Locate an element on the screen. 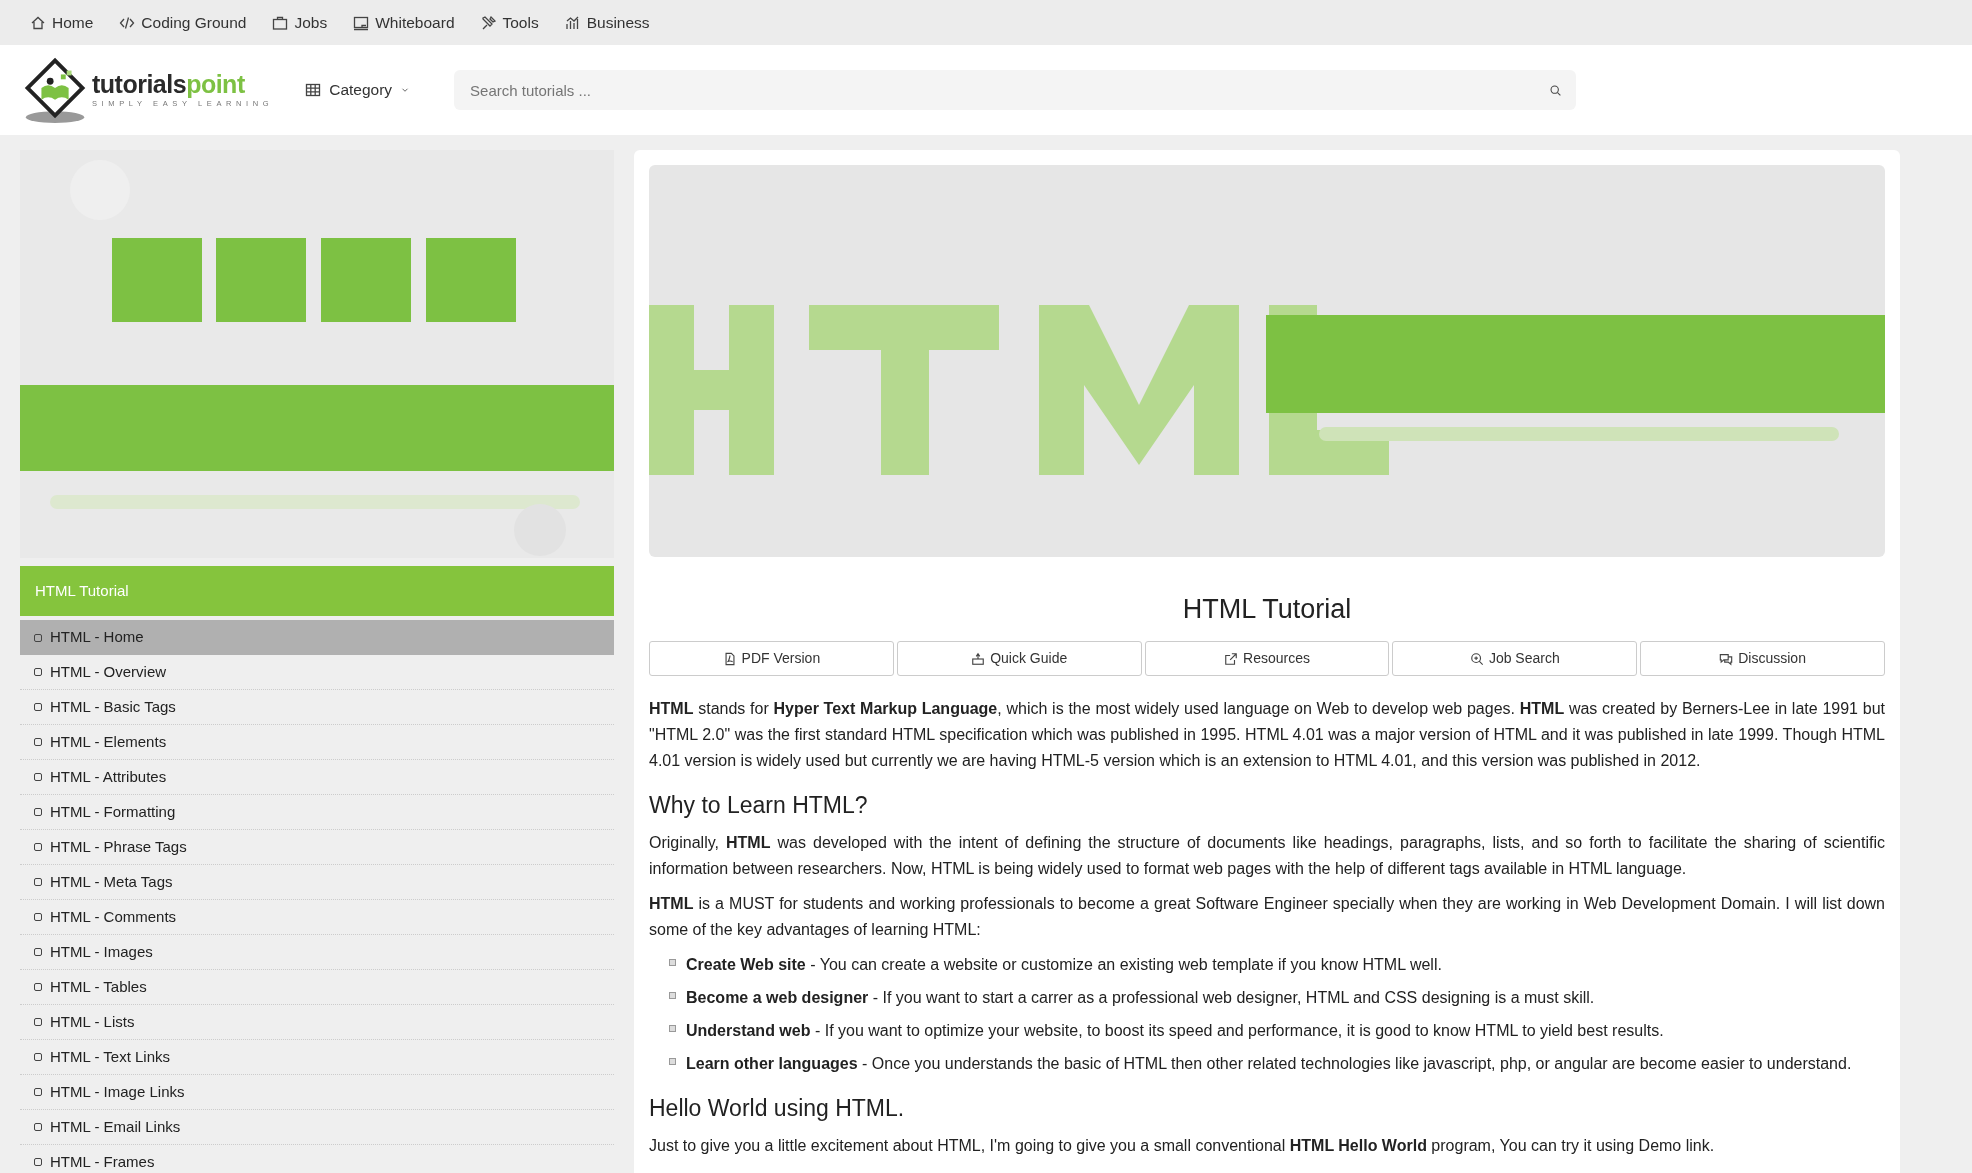  house-icon is located at coordinates (38, 22).